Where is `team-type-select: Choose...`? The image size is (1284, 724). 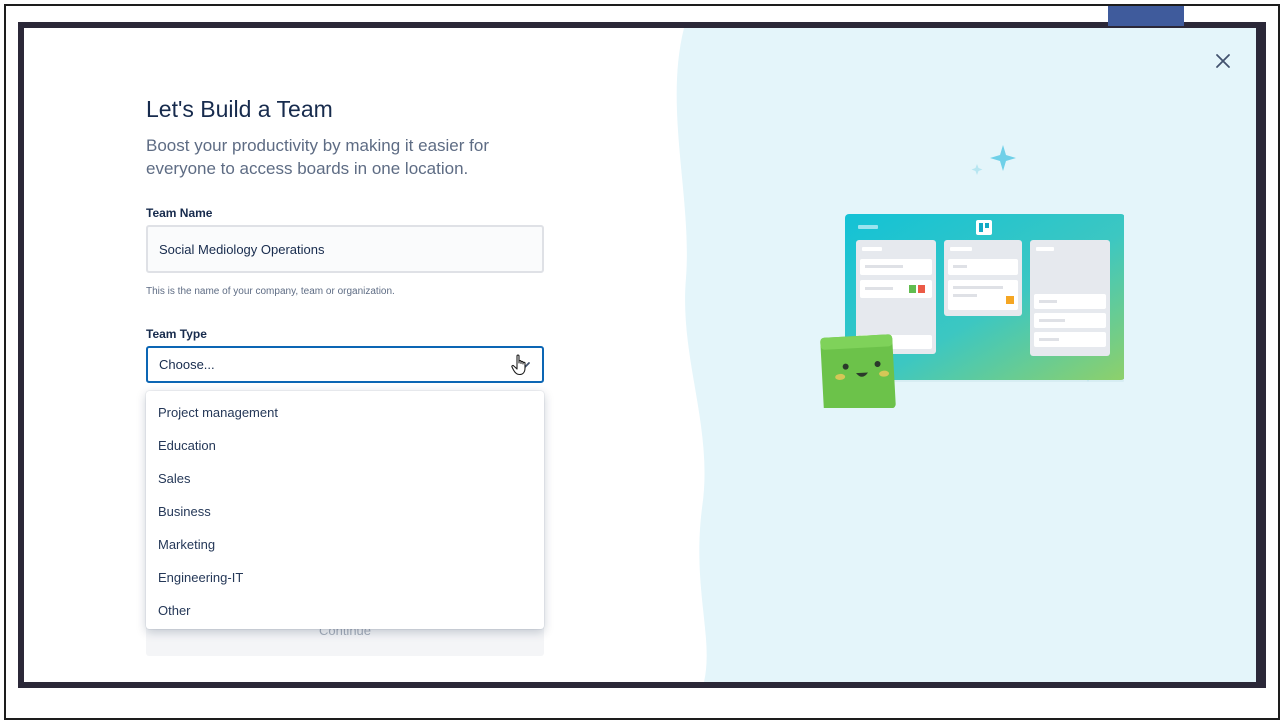
team-type-select: Choose... is located at coordinates (345, 364).